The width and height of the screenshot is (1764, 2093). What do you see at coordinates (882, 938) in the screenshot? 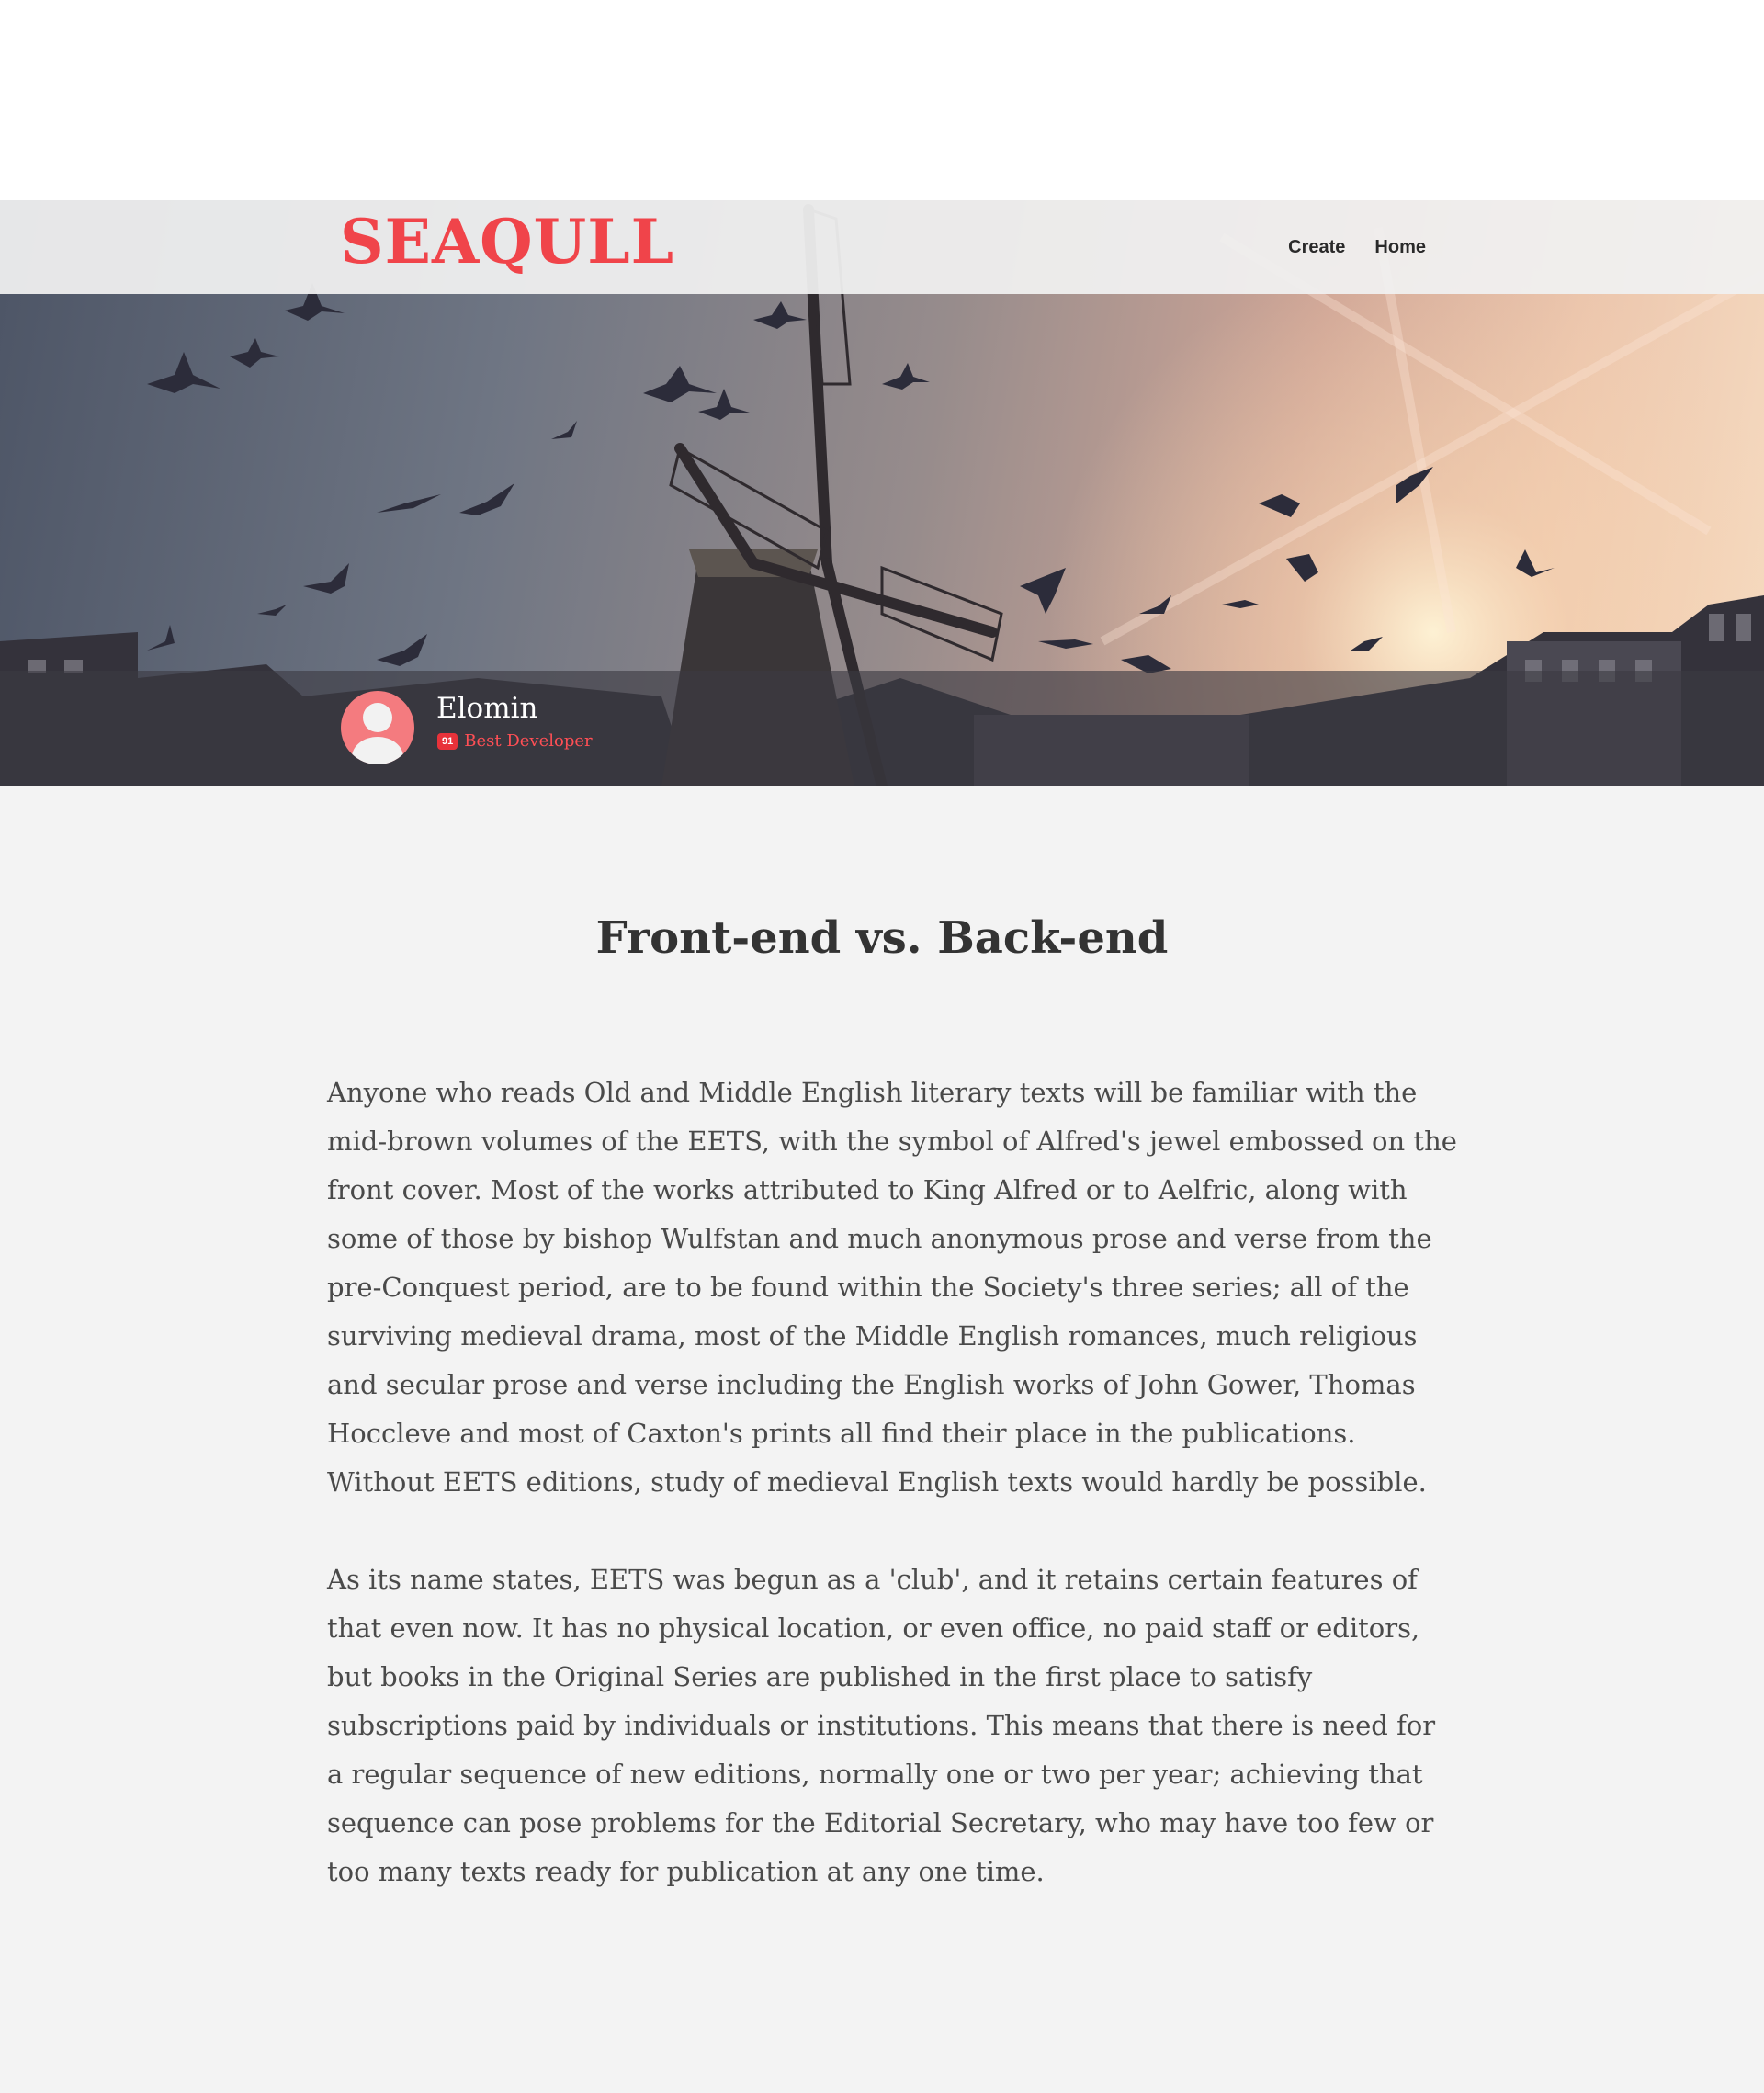
I see `post-title: Front-end vs. Back-end` at bounding box center [882, 938].